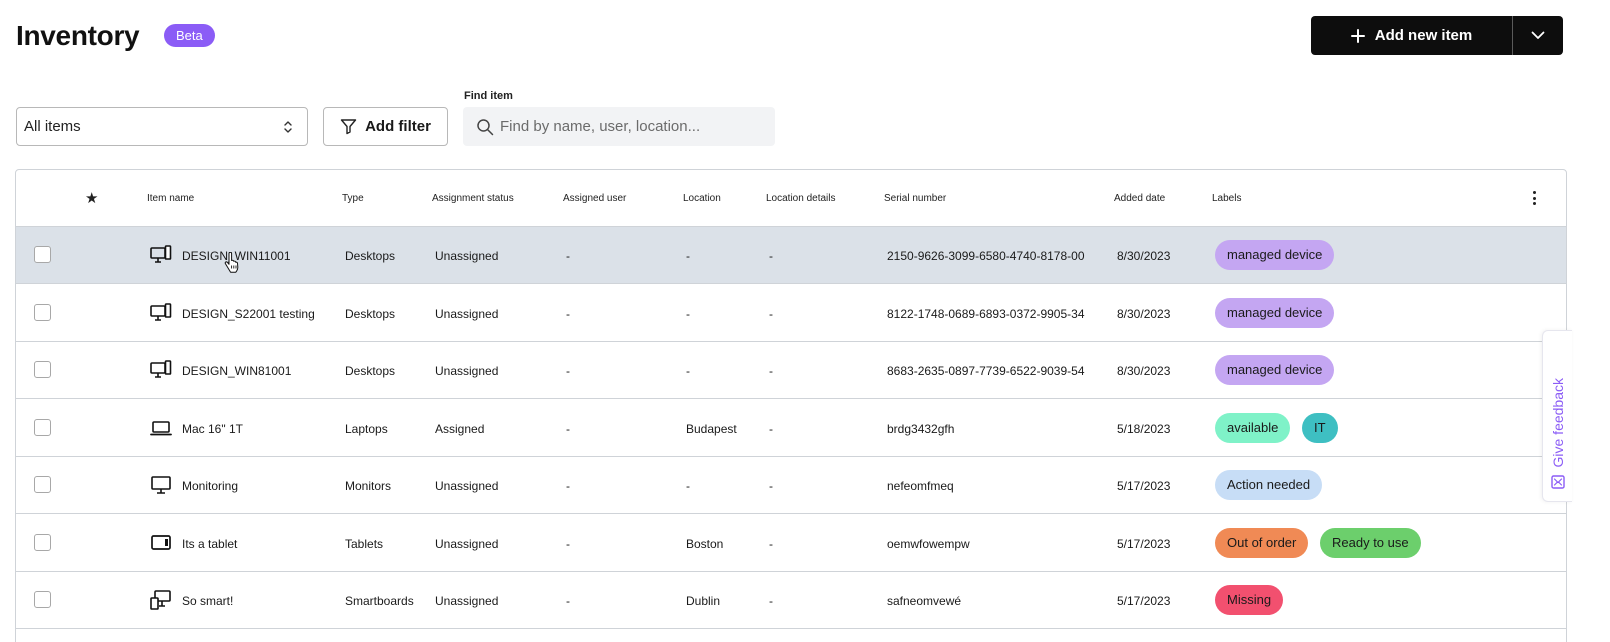  What do you see at coordinates (928, 543) in the screenshot?
I see `serial-number: oemwfowempw` at bounding box center [928, 543].